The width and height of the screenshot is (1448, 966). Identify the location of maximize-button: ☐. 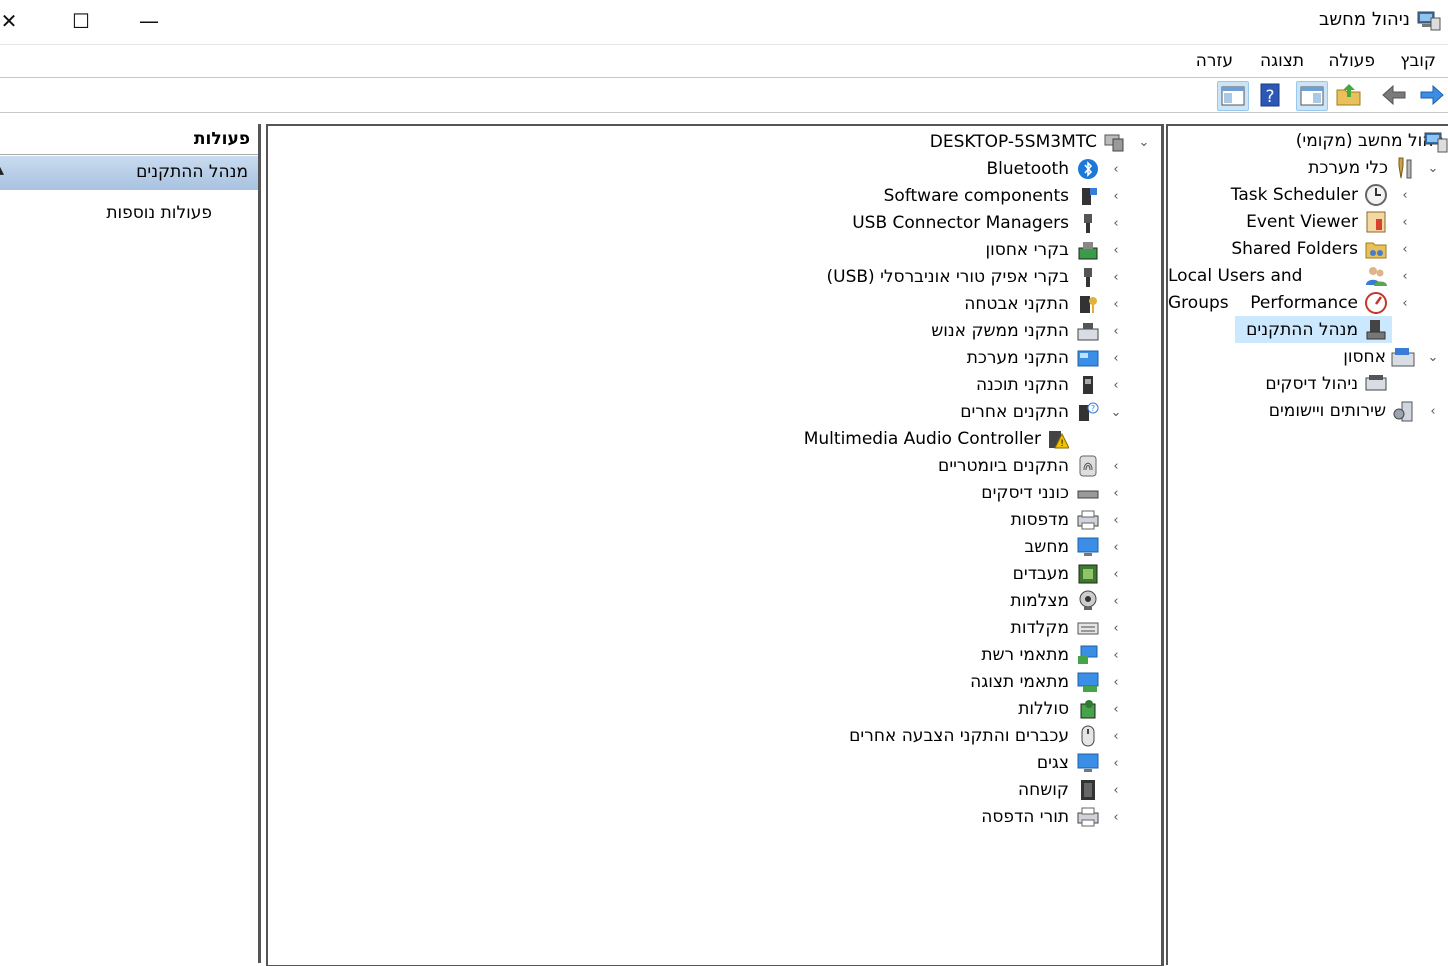
(81, 22).